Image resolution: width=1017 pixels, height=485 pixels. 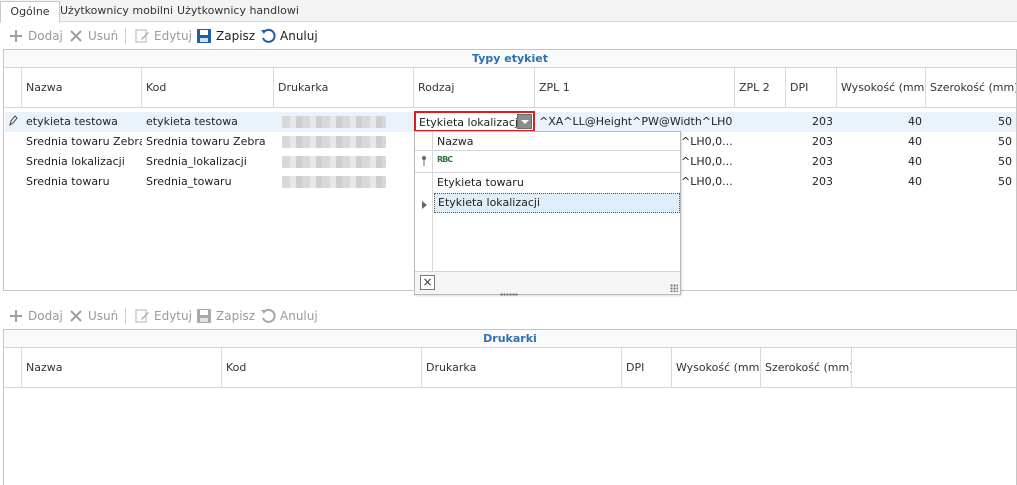 I want to click on tab-mobile-users: Użytkownicy mobilni, so click(x=116, y=11).